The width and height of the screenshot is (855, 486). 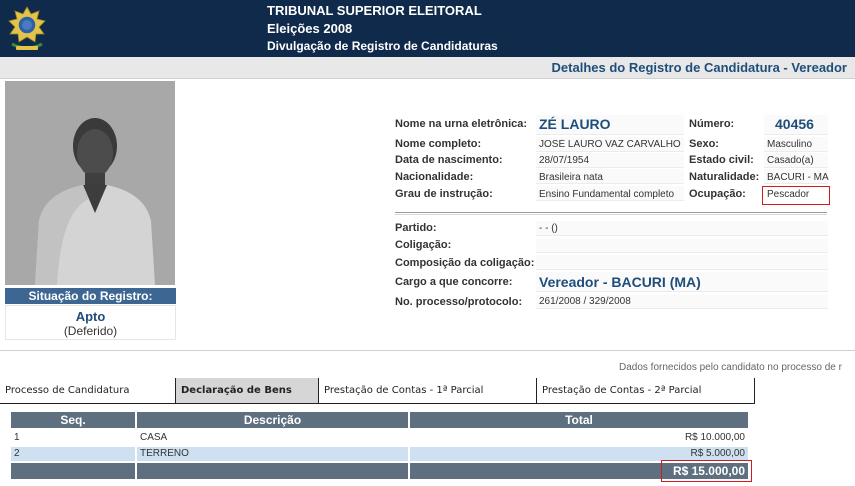 What do you see at coordinates (724, 177) in the screenshot?
I see `natur-label: Naturalidade:` at bounding box center [724, 177].